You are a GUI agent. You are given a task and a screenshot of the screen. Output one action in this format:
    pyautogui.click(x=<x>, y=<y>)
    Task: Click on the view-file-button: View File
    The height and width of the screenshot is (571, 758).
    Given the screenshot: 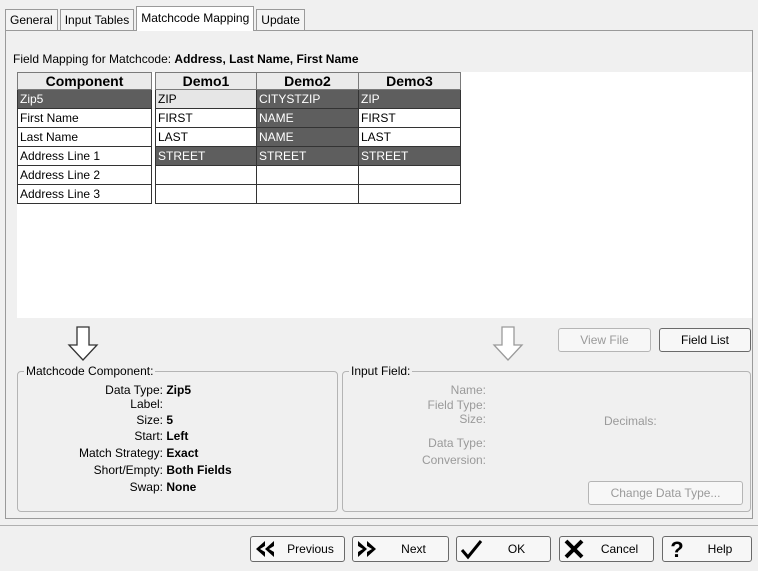 What is the action you would take?
    pyautogui.click(x=604, y=340)
    